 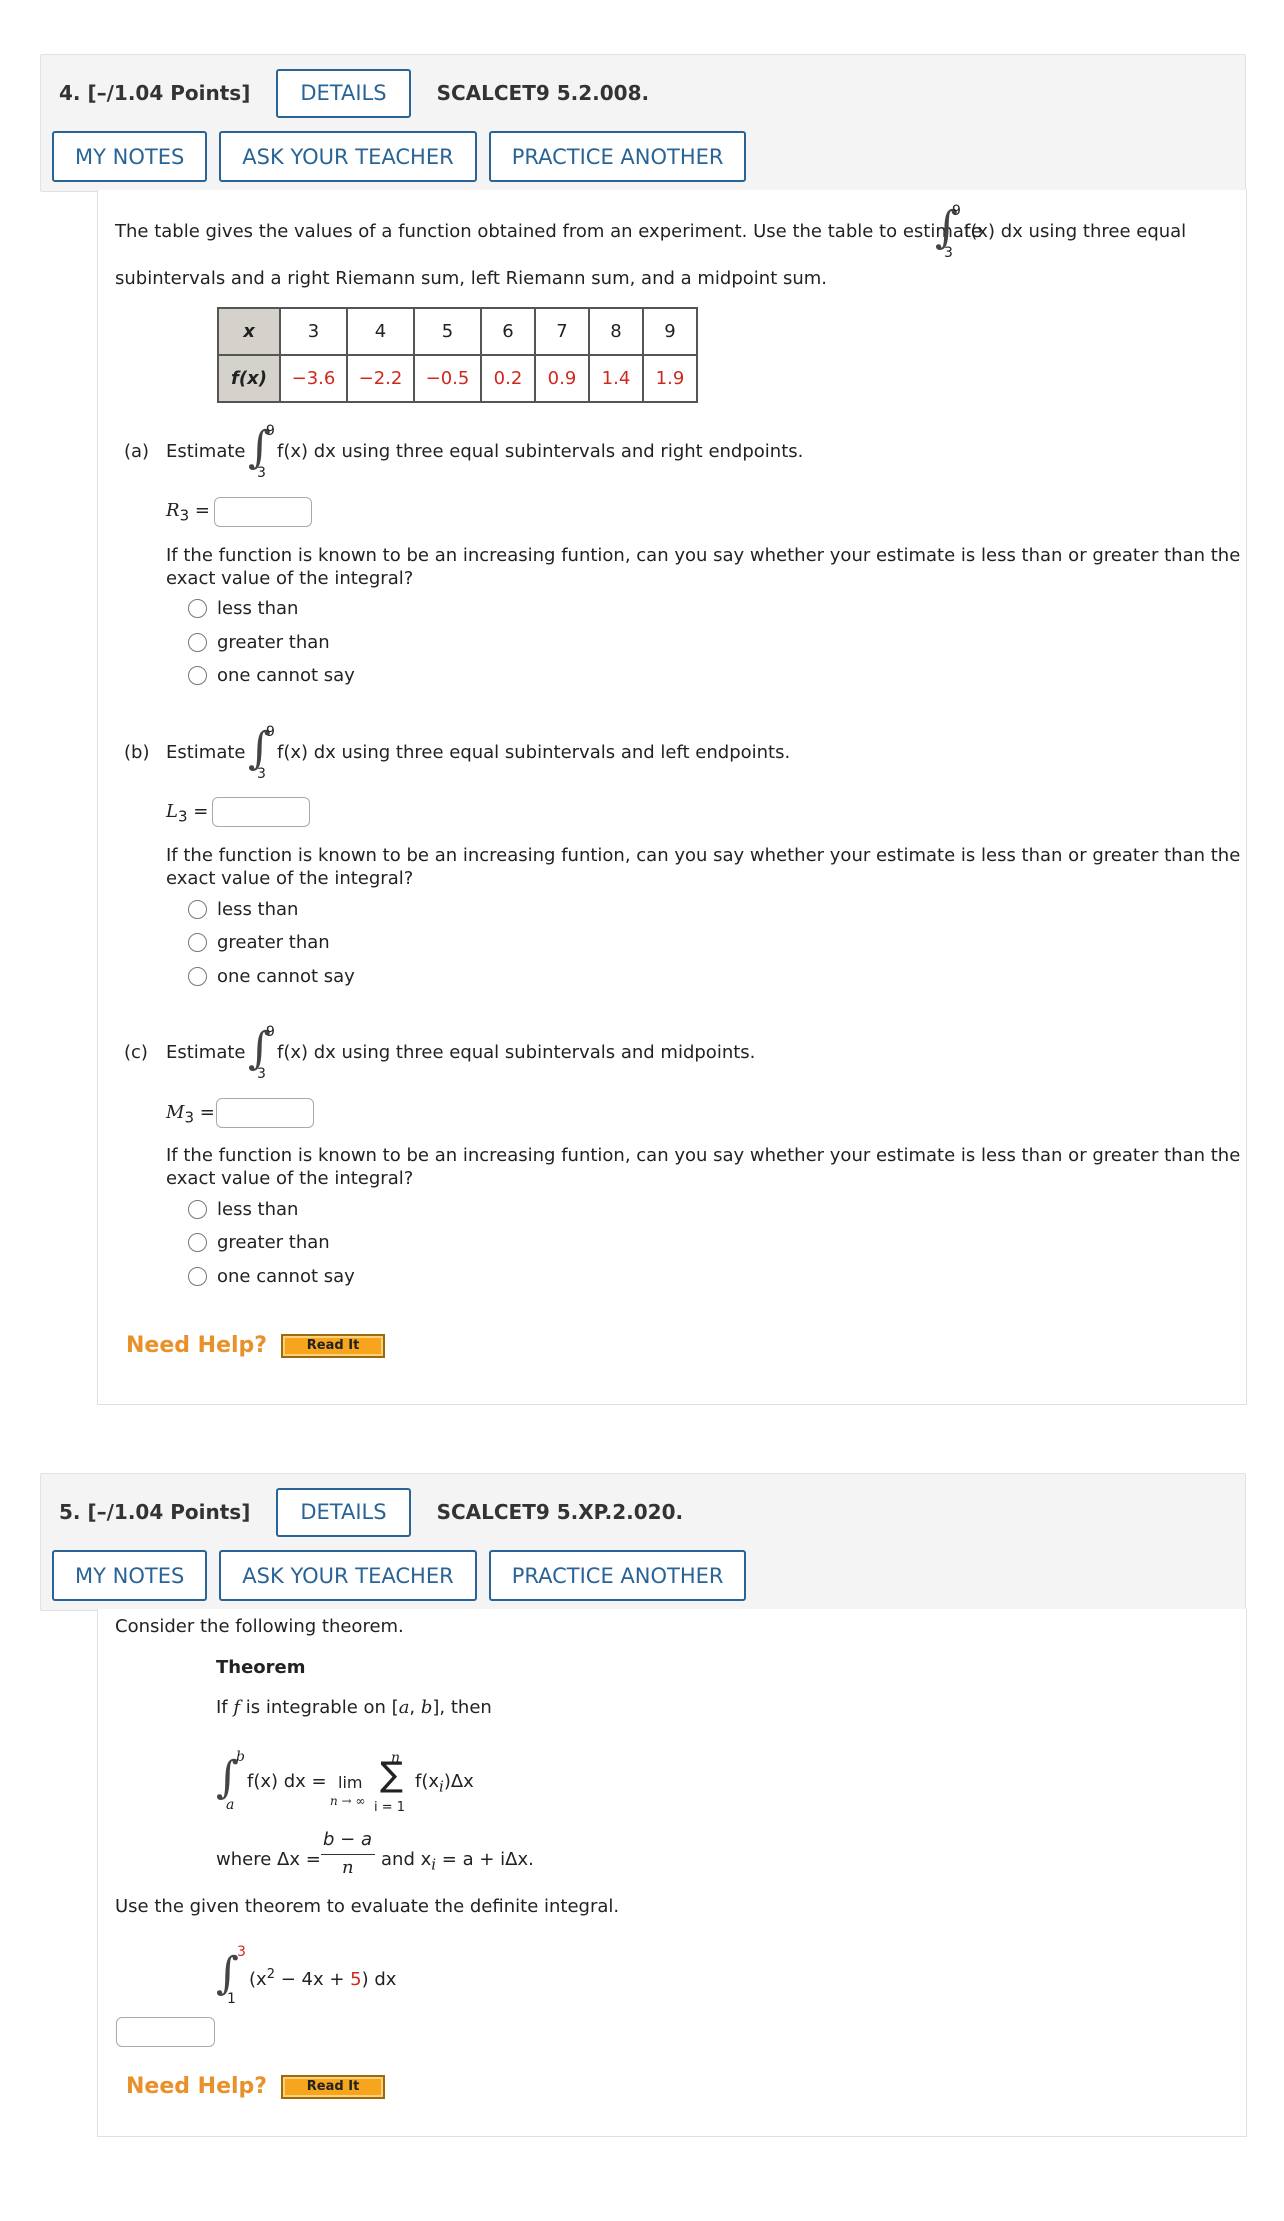 I want to click on part-c-integral-lower: 3, so click(x=261, y=1074).